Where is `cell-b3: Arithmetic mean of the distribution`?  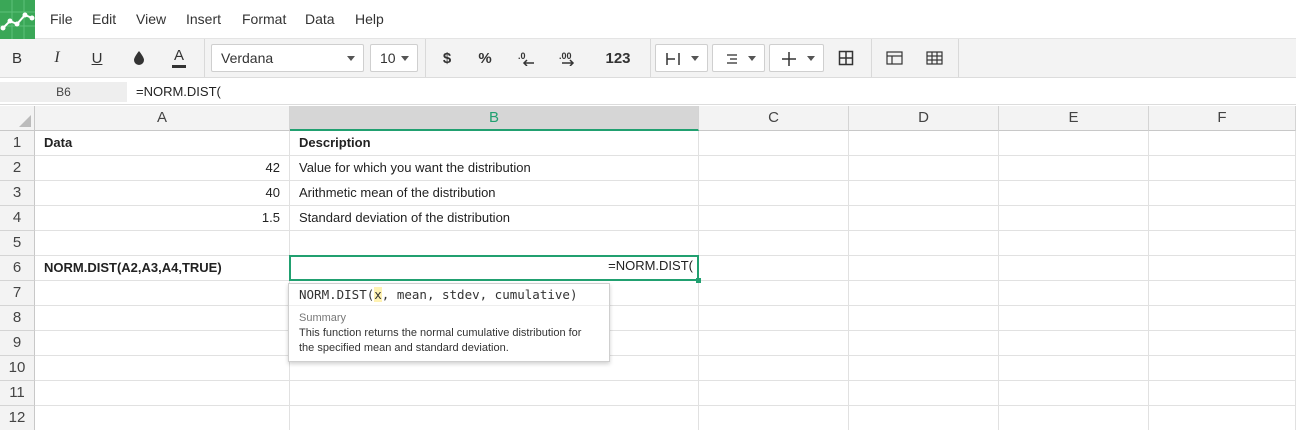 cell-b3: Arithmetic mean of the distribution is located at coordinates (494, 193).